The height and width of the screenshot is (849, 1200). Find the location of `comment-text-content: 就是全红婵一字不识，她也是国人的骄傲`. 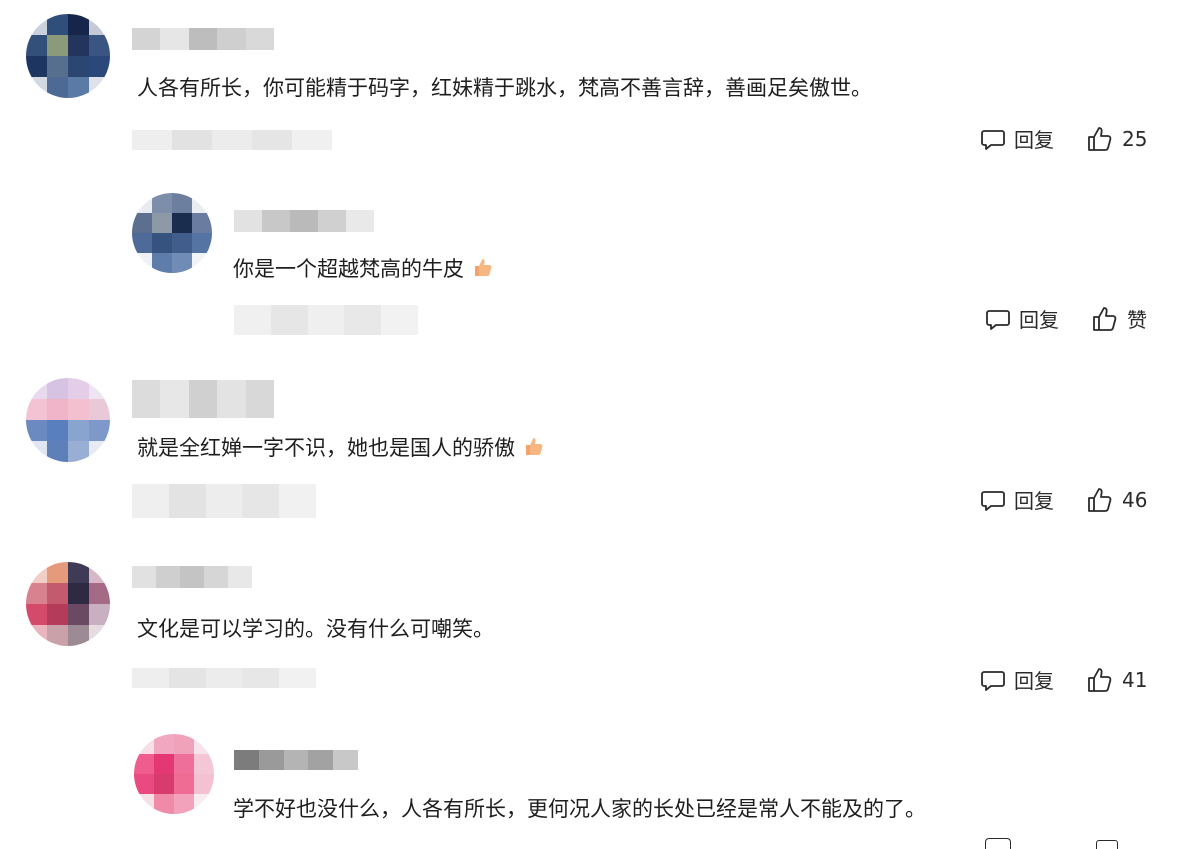

comment-text-content: 就是全红婵一字不识，她也是国人的骄傲 is located at coordinates (326, 448).